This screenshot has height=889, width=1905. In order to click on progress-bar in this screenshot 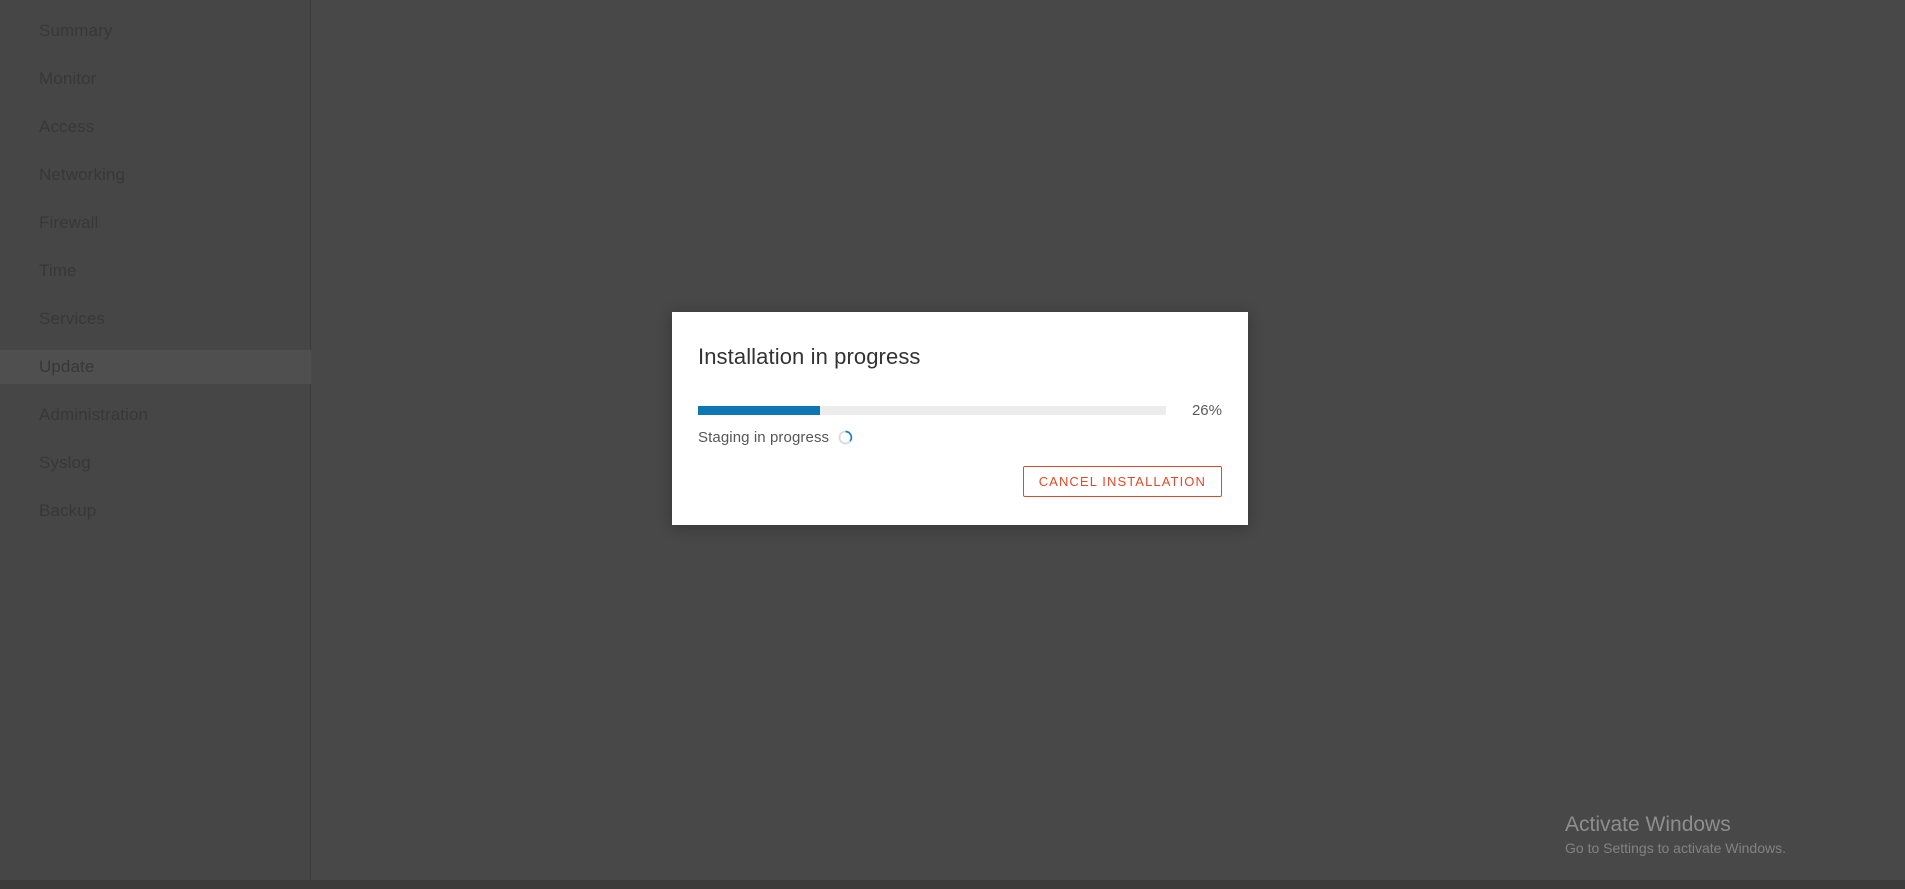, I will do `click(932, 411)`.